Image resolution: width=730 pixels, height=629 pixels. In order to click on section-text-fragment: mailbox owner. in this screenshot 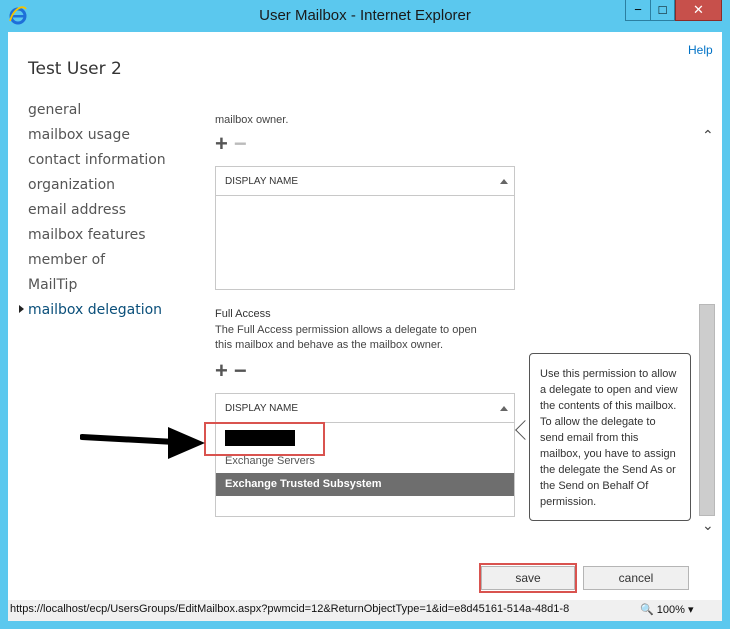, I will do `click(252, 120)`.